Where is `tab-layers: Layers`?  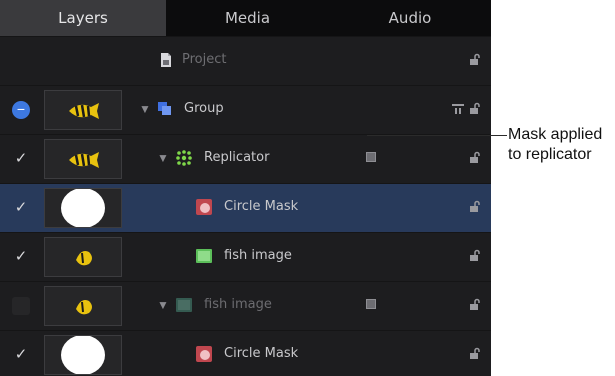 tab-layers: Layers is located at coordinates (83, 18).